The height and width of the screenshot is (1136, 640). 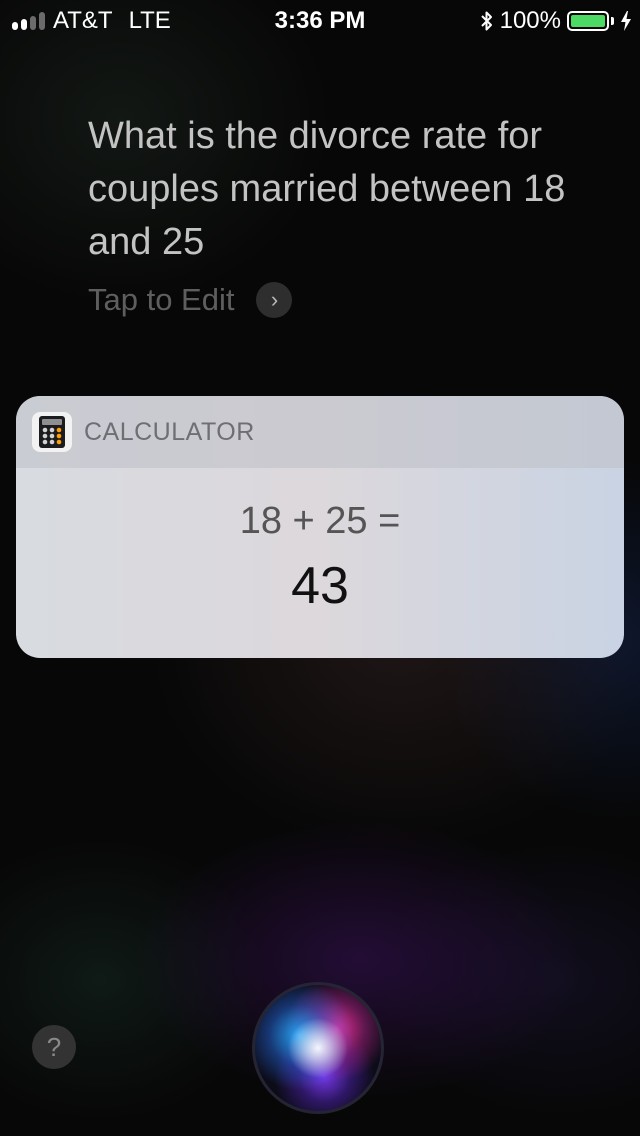 What do you see at coordinates (54, 1047) in the screenshot?
I see `help-button: ?` at bounding box center [54, 1047].